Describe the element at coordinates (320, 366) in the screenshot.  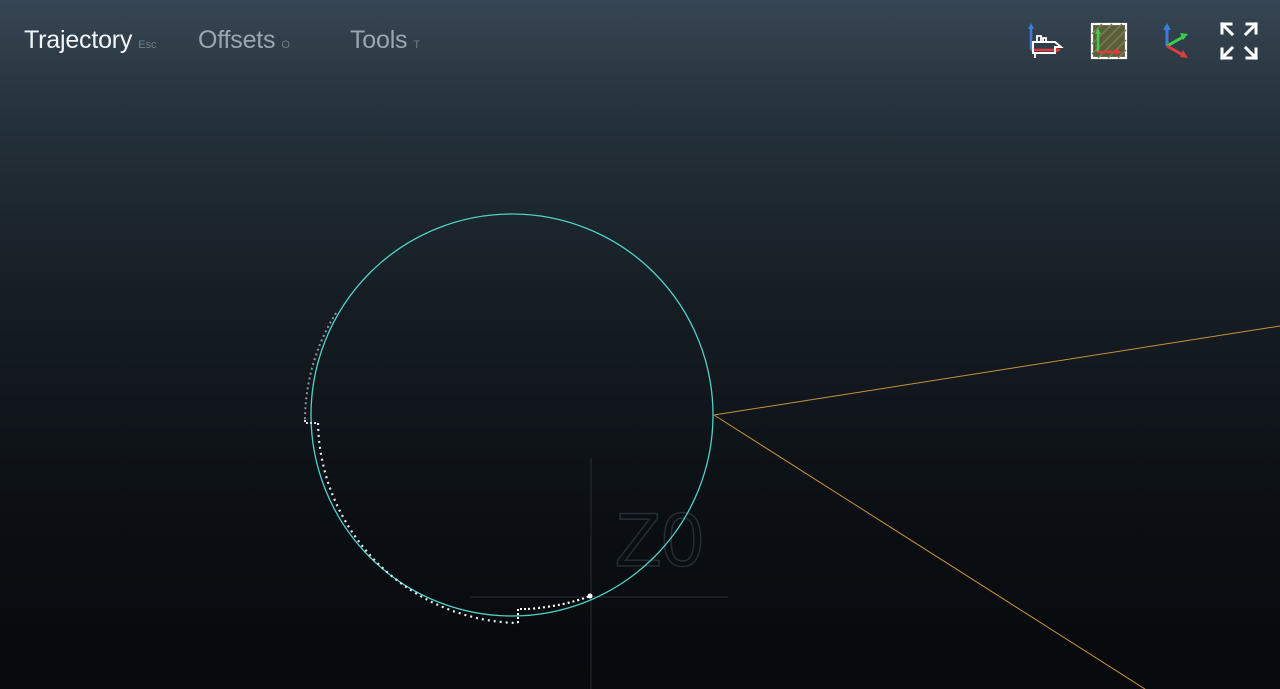
I see `rapid-arc-upper` at that location.